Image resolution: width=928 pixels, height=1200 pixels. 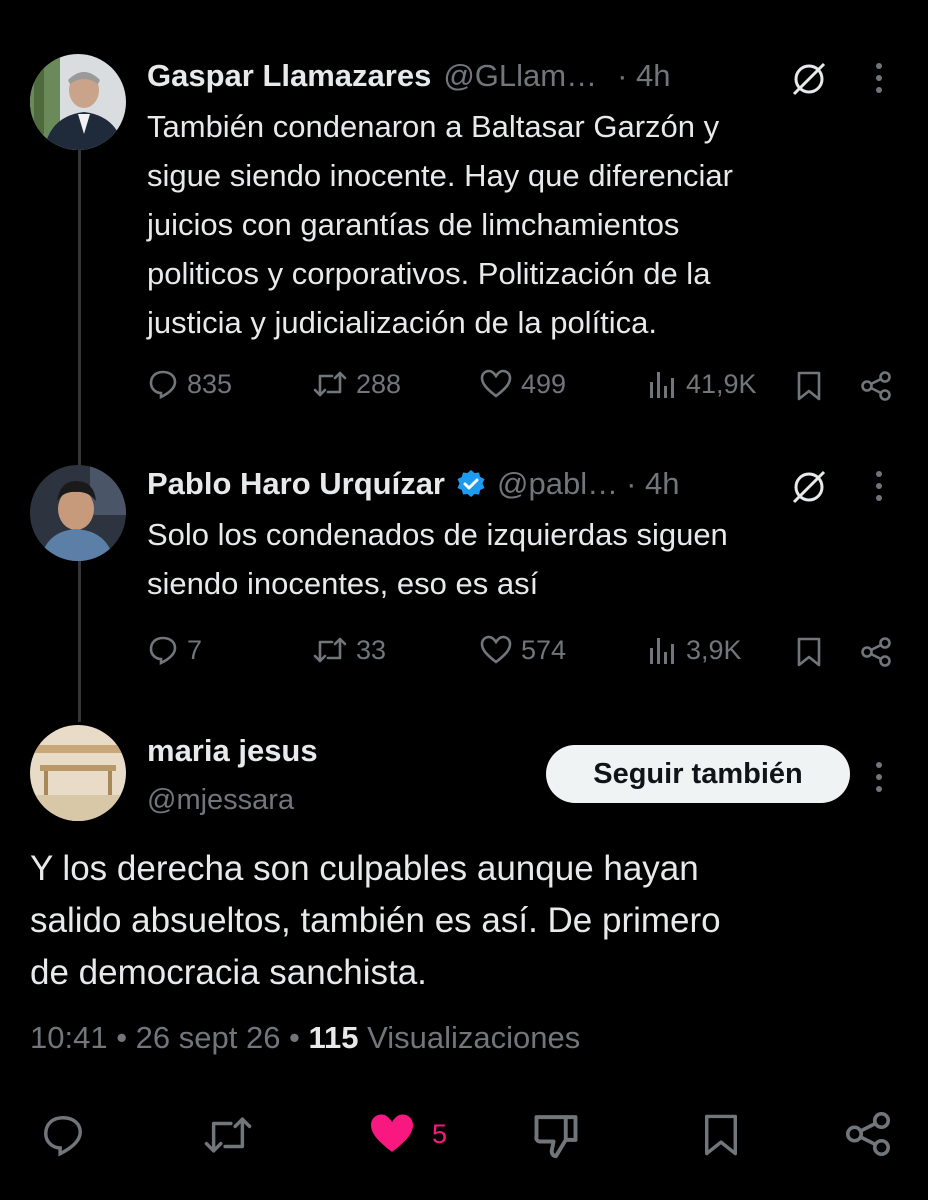 I want to click on views-label: Visualizaciones, so click(x=474, y=1037).